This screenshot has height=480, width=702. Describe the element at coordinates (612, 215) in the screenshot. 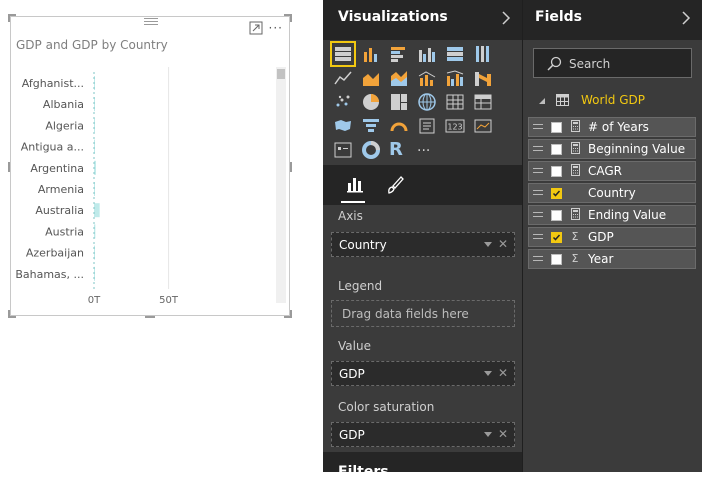

I see `field-item: Ending Value` at that location.